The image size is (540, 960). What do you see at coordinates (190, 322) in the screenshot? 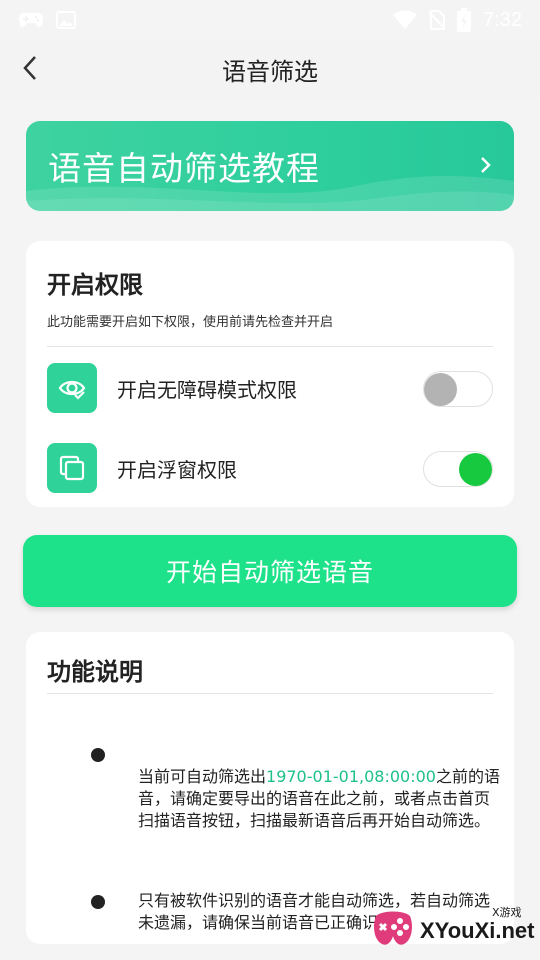
I see `permissions-description: 此功能需要开启如下权限，使用前请先检查并开启` at bounding box center [190, 322].